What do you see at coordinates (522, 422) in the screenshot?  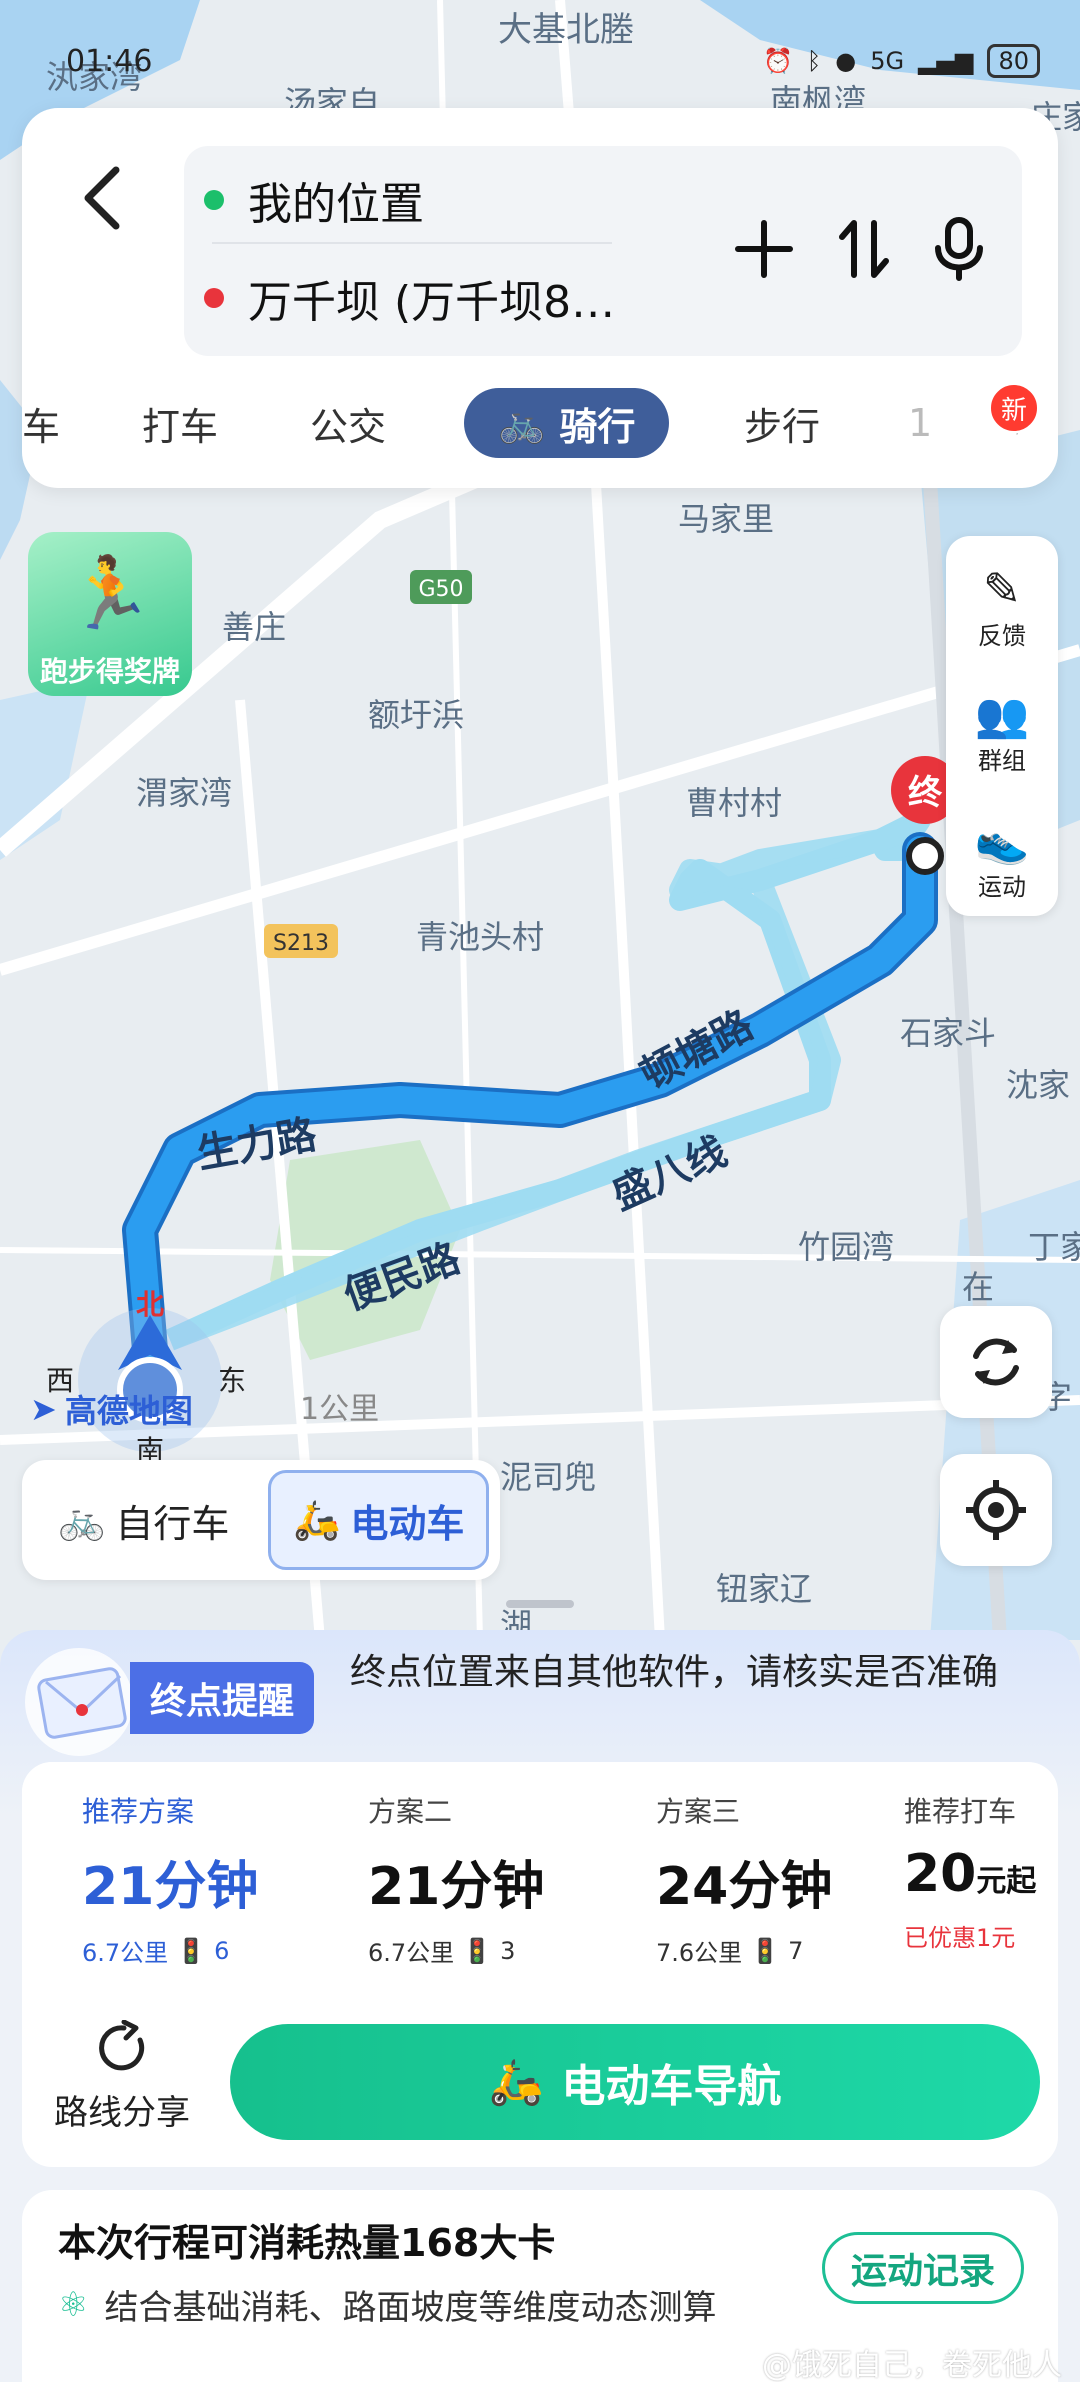 I see `bike-icon: 🚲` at bounding box center [522, 422].